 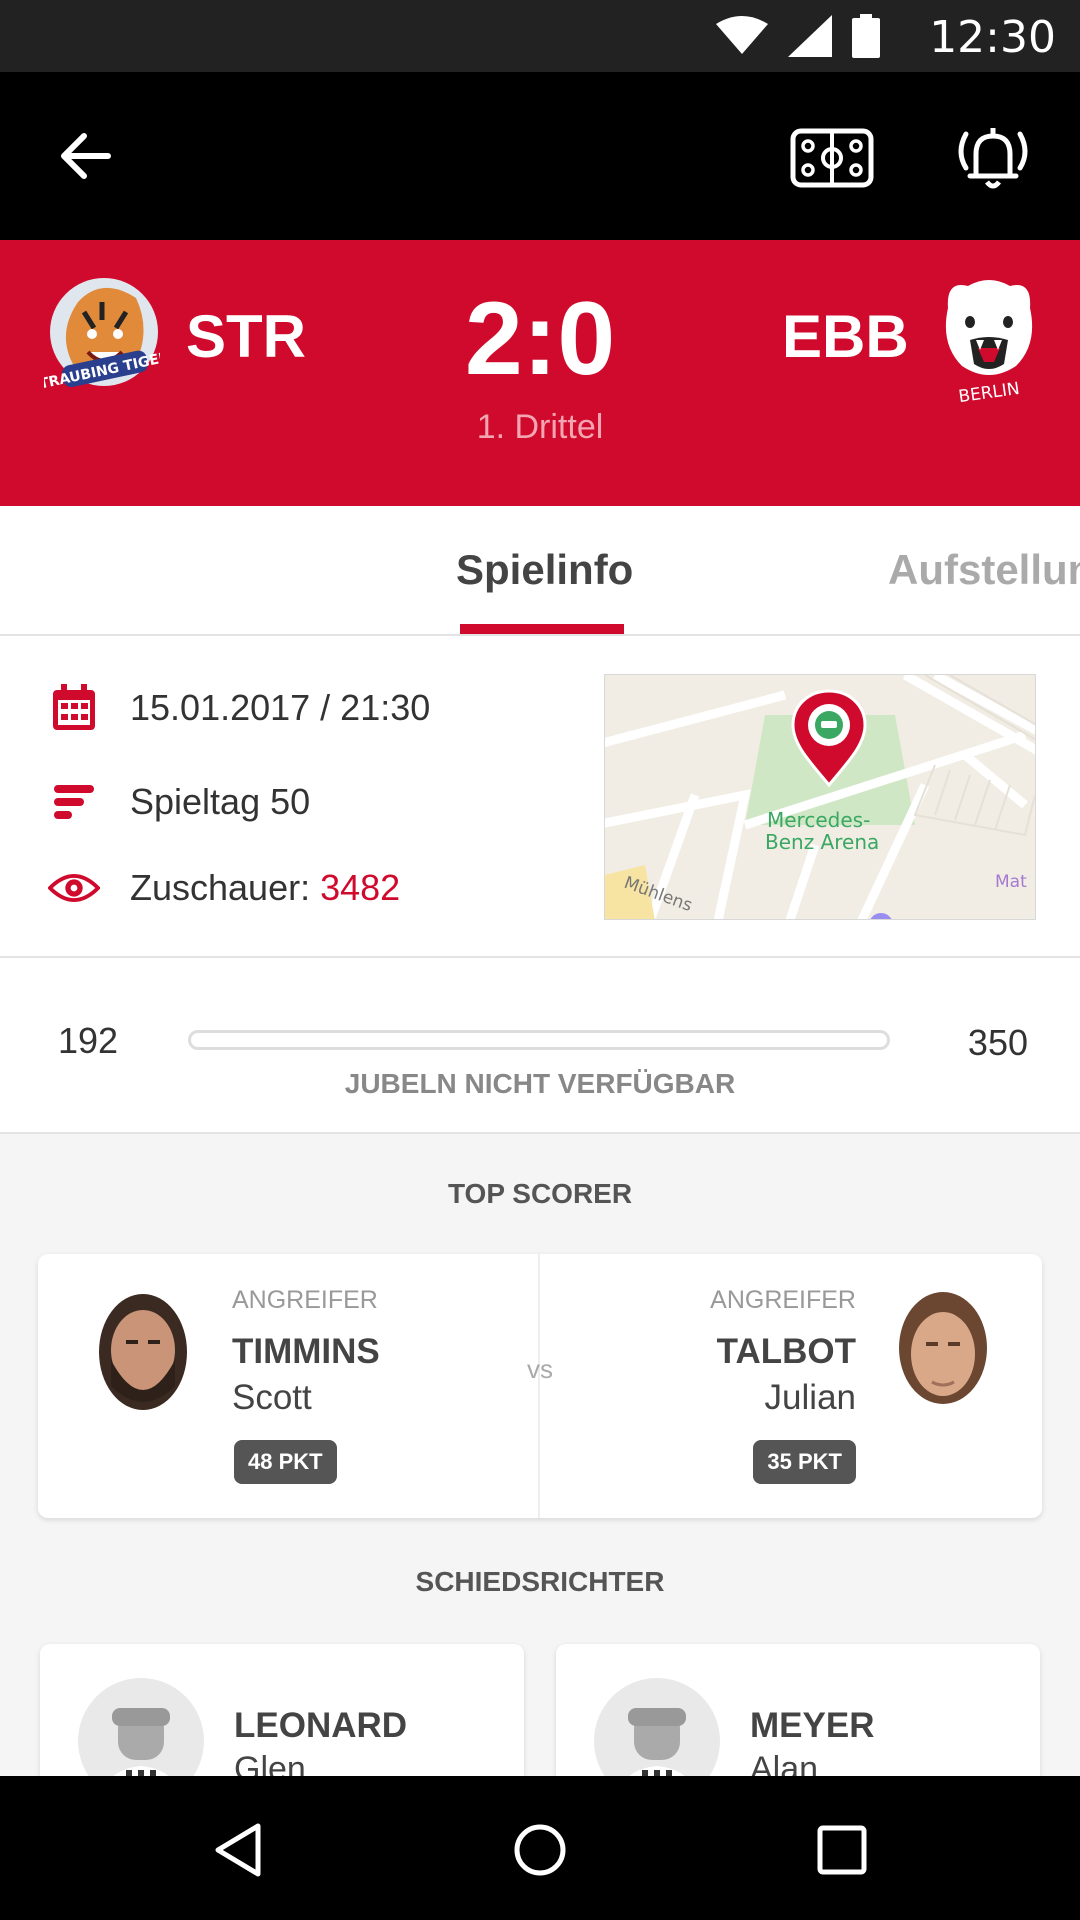 I want to click on referee-lastname: MEYER, so click(x=812, y=1725).